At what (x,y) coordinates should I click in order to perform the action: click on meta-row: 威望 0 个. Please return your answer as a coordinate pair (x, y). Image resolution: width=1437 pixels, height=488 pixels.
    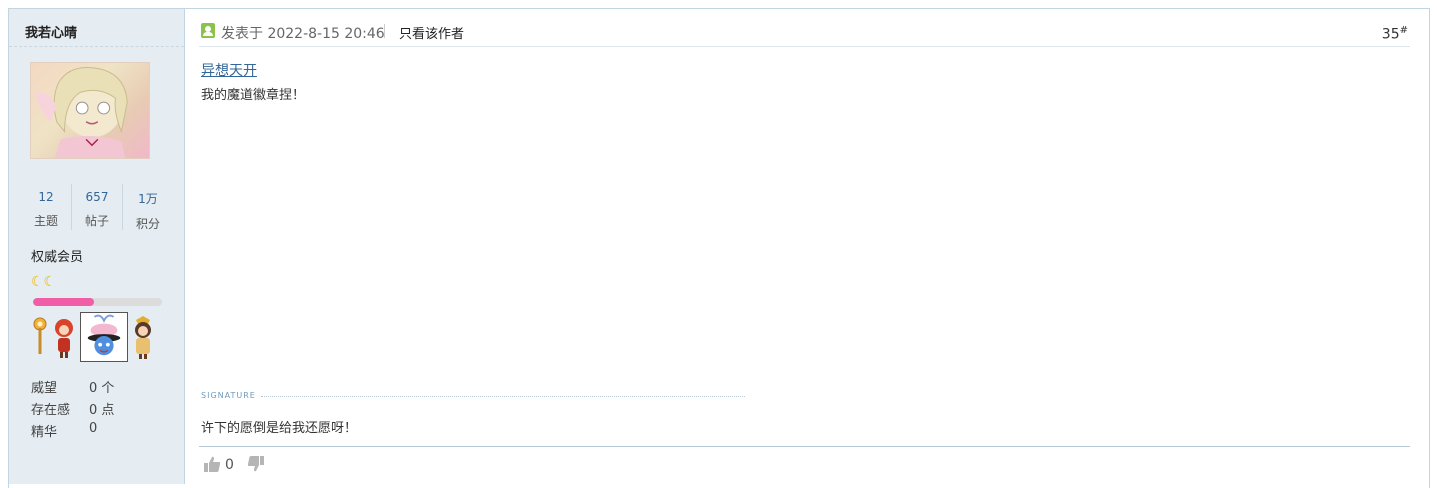
    Looking at the image, I should click on (106, 386).